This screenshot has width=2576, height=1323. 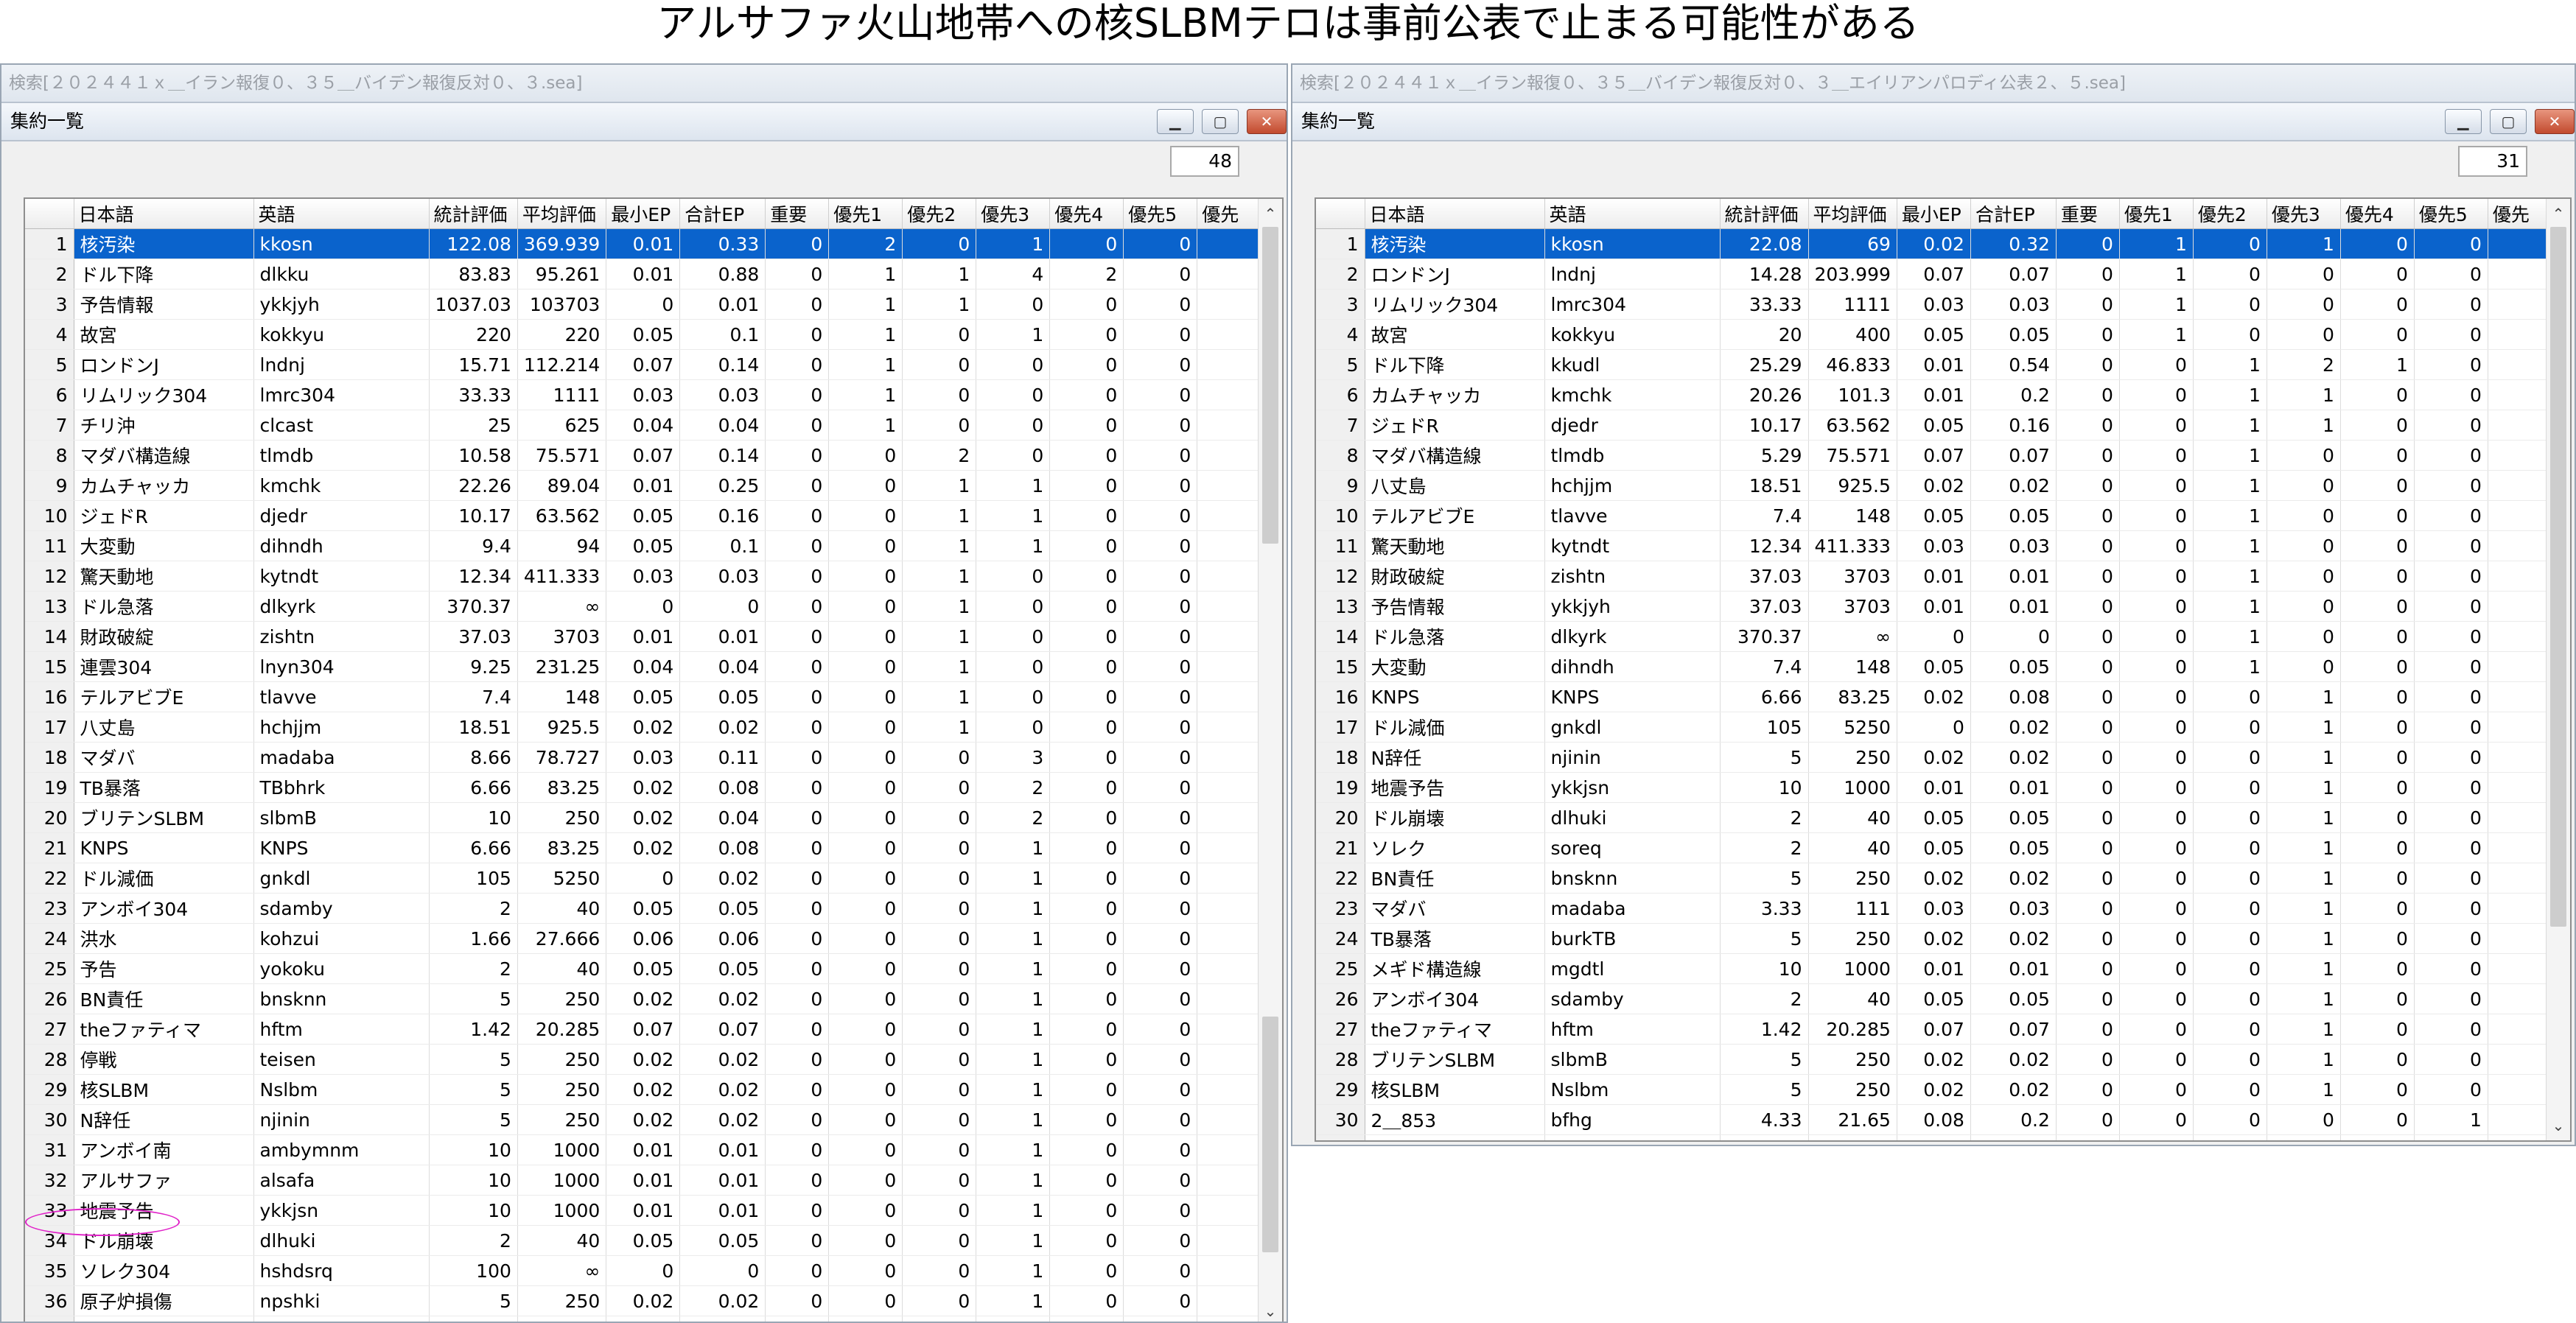 What do you see at coordinates (642, 636) in the screenshot?
I see `table-row: 14 財政破綻 zishtn 37.03 3703 0.01 0.01 0 0 1 0 0 0` at bounding box center [642, 636].